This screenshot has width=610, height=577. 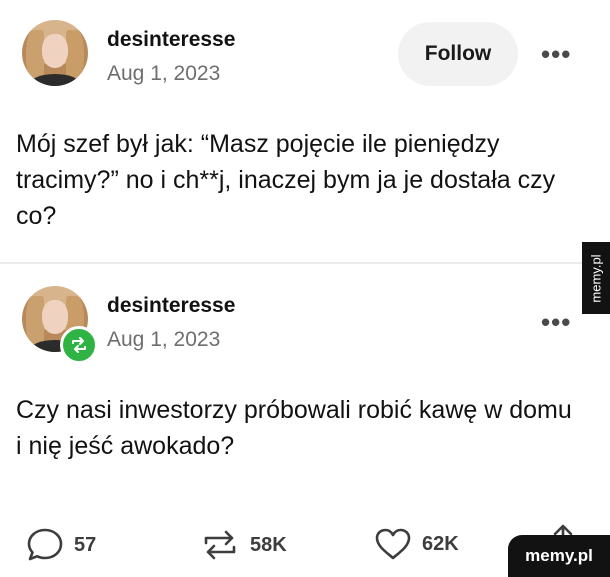 I want to click on repost-badge-icon, so click(x=79, y=345).